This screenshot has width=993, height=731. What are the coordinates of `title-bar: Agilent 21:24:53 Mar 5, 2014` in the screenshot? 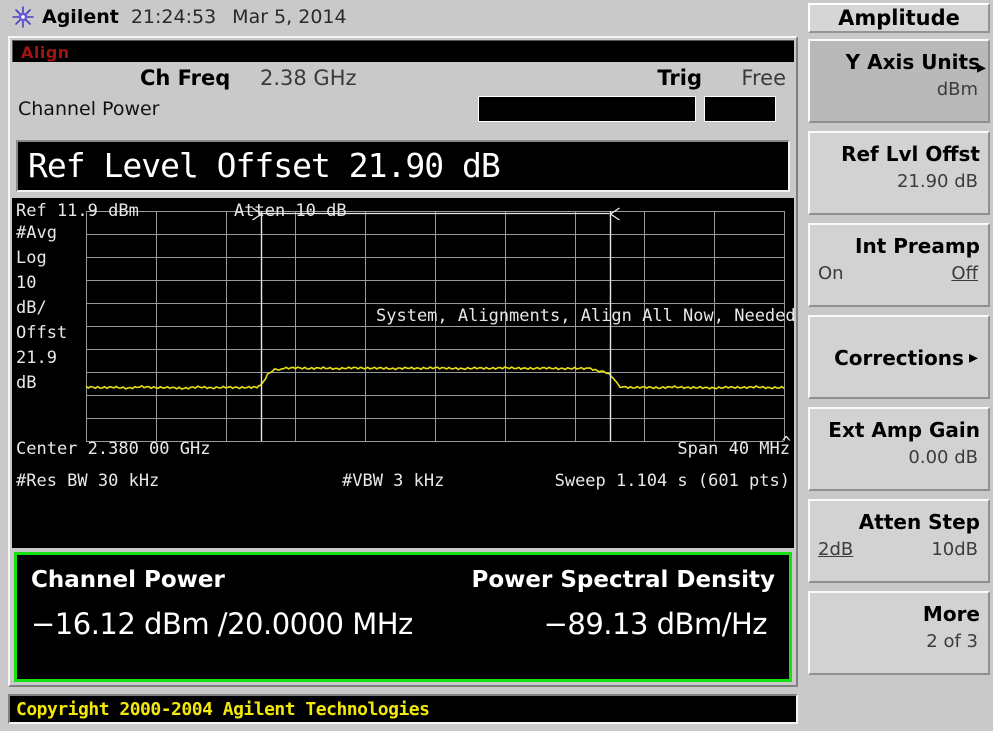 It's located at (402, 17).